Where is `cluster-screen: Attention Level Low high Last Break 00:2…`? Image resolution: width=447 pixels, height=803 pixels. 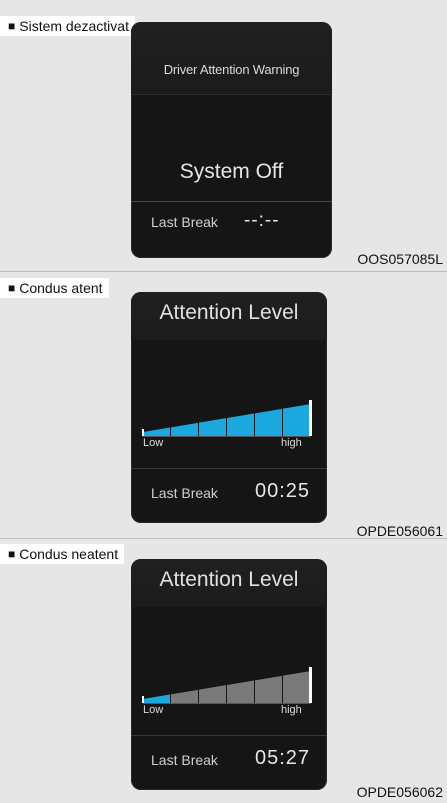
cluster-screen: Attention Level Low high Last Break 00:2… is located at coordinates (229, 407).